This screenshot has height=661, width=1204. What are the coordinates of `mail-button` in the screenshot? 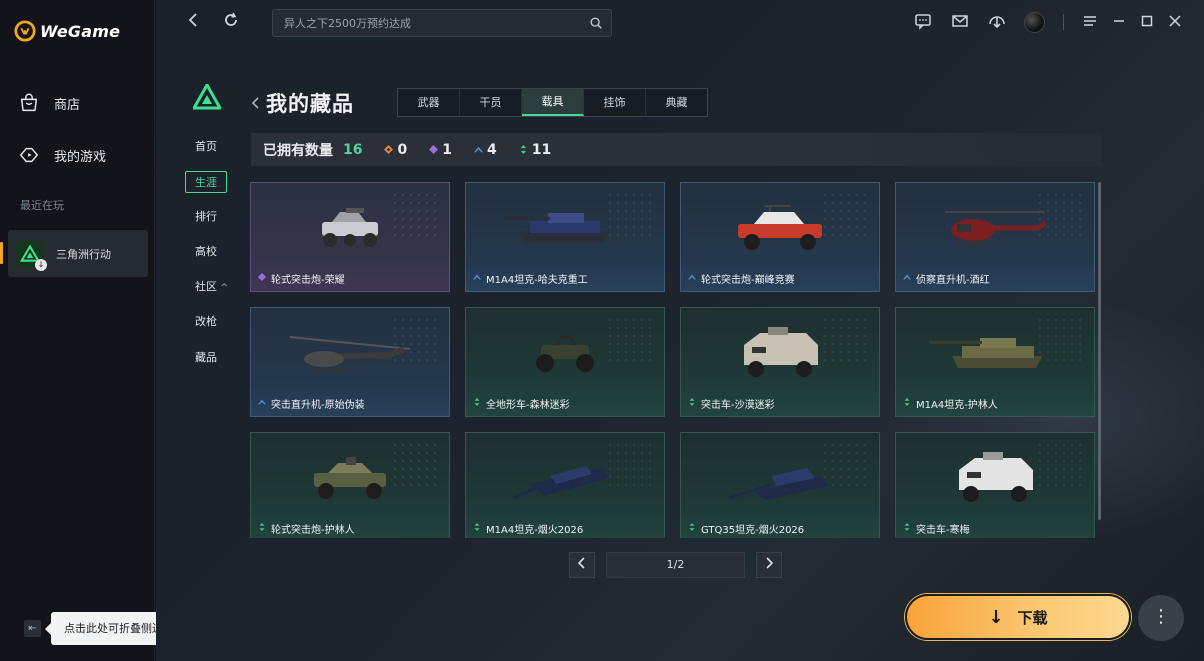 It's located at (960, 23).